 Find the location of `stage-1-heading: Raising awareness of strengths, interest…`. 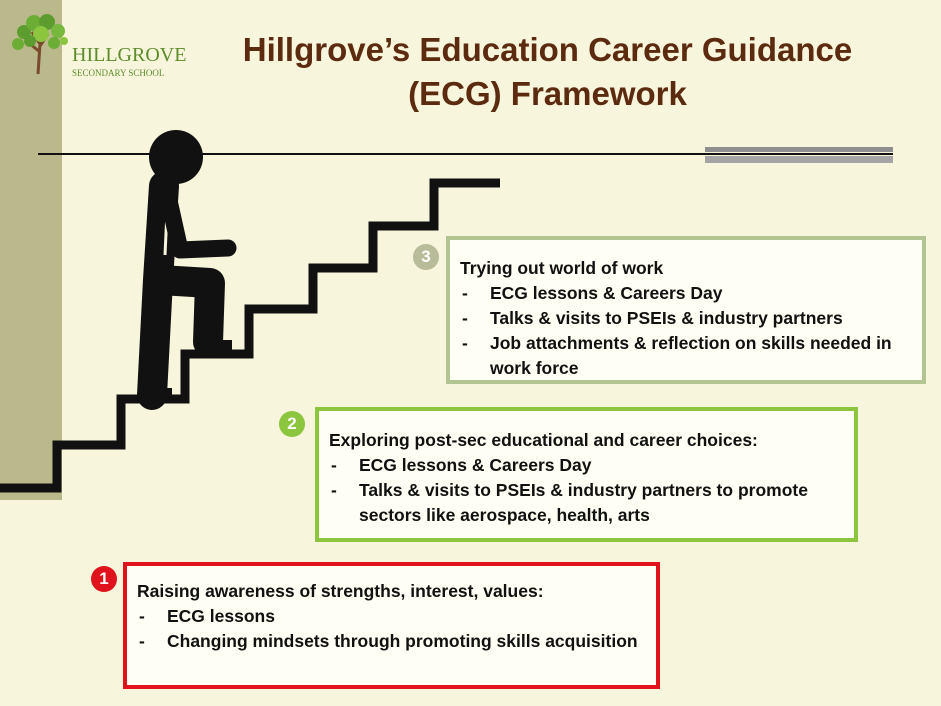

stage-1-heading: Raising awareness of strengths, interest… is located at coordinates (340, 591).